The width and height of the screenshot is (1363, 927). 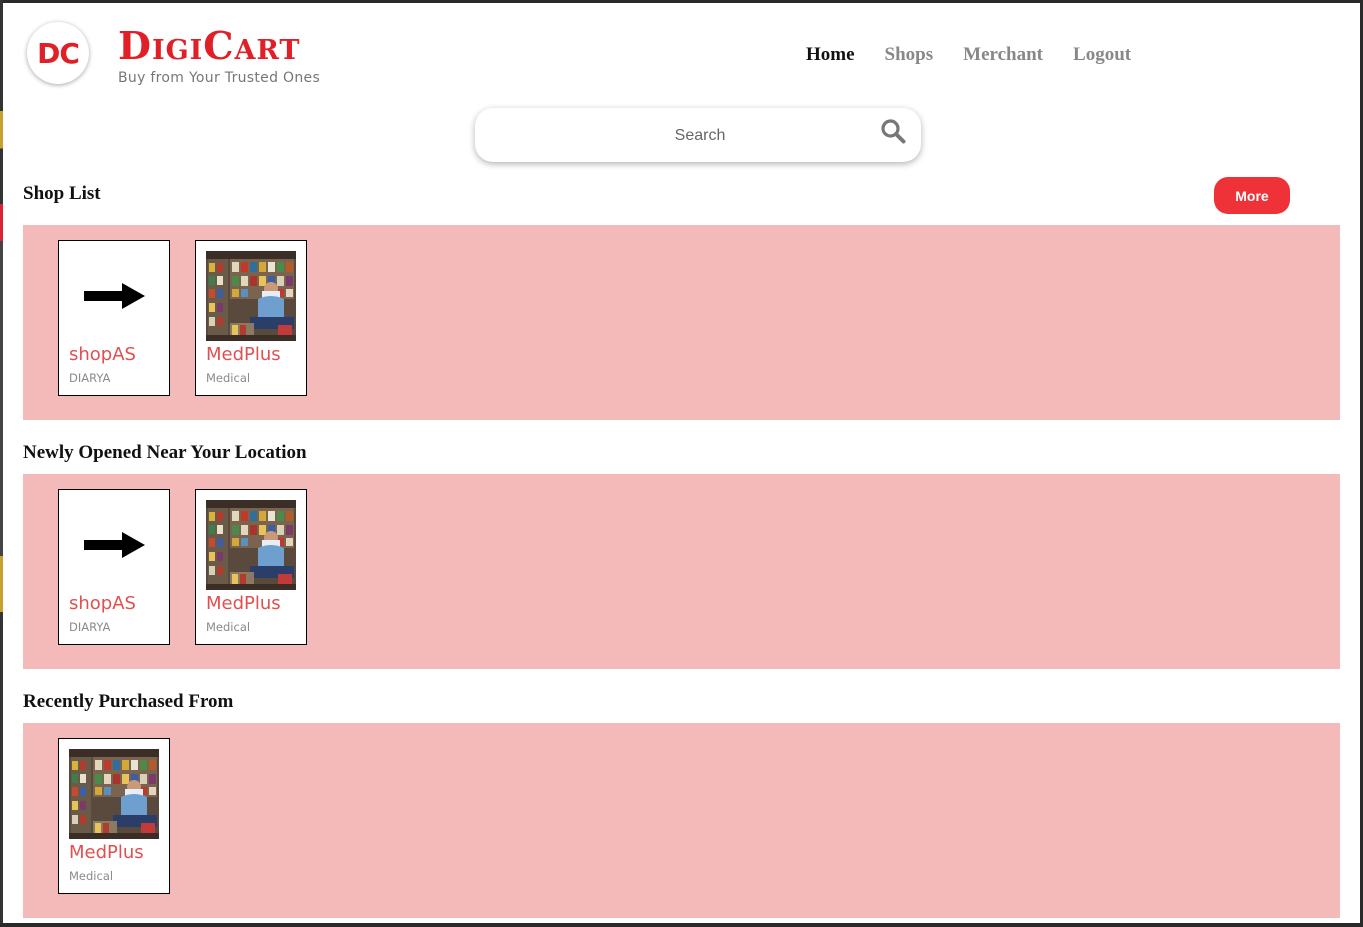 I want to click on section-title-newly-opened: Newly Opened Near Your Location, so click(x=165, y=452).